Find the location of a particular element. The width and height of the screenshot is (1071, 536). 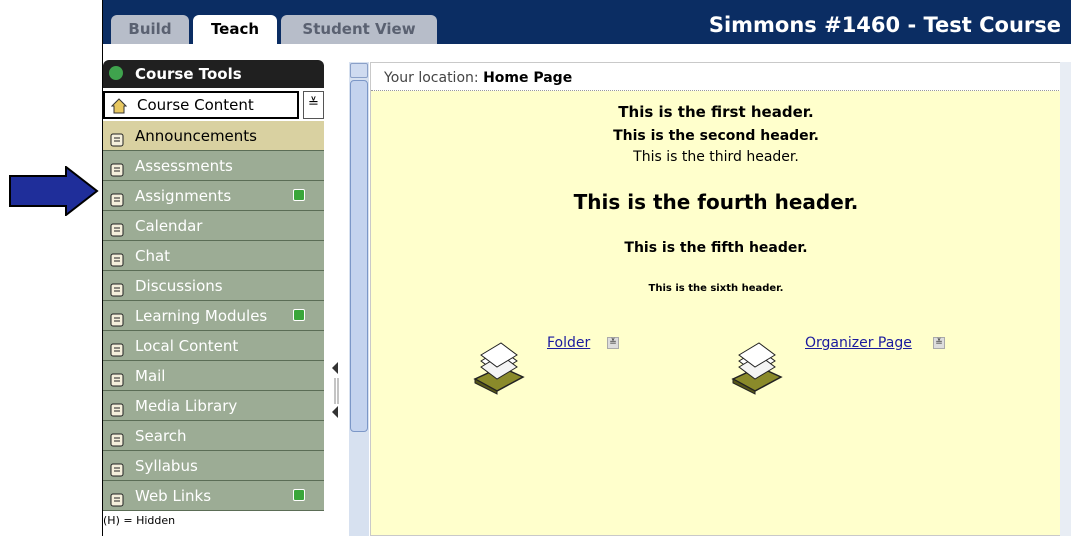

tool-item-label: Local Content is located at coordinates (187, 346).